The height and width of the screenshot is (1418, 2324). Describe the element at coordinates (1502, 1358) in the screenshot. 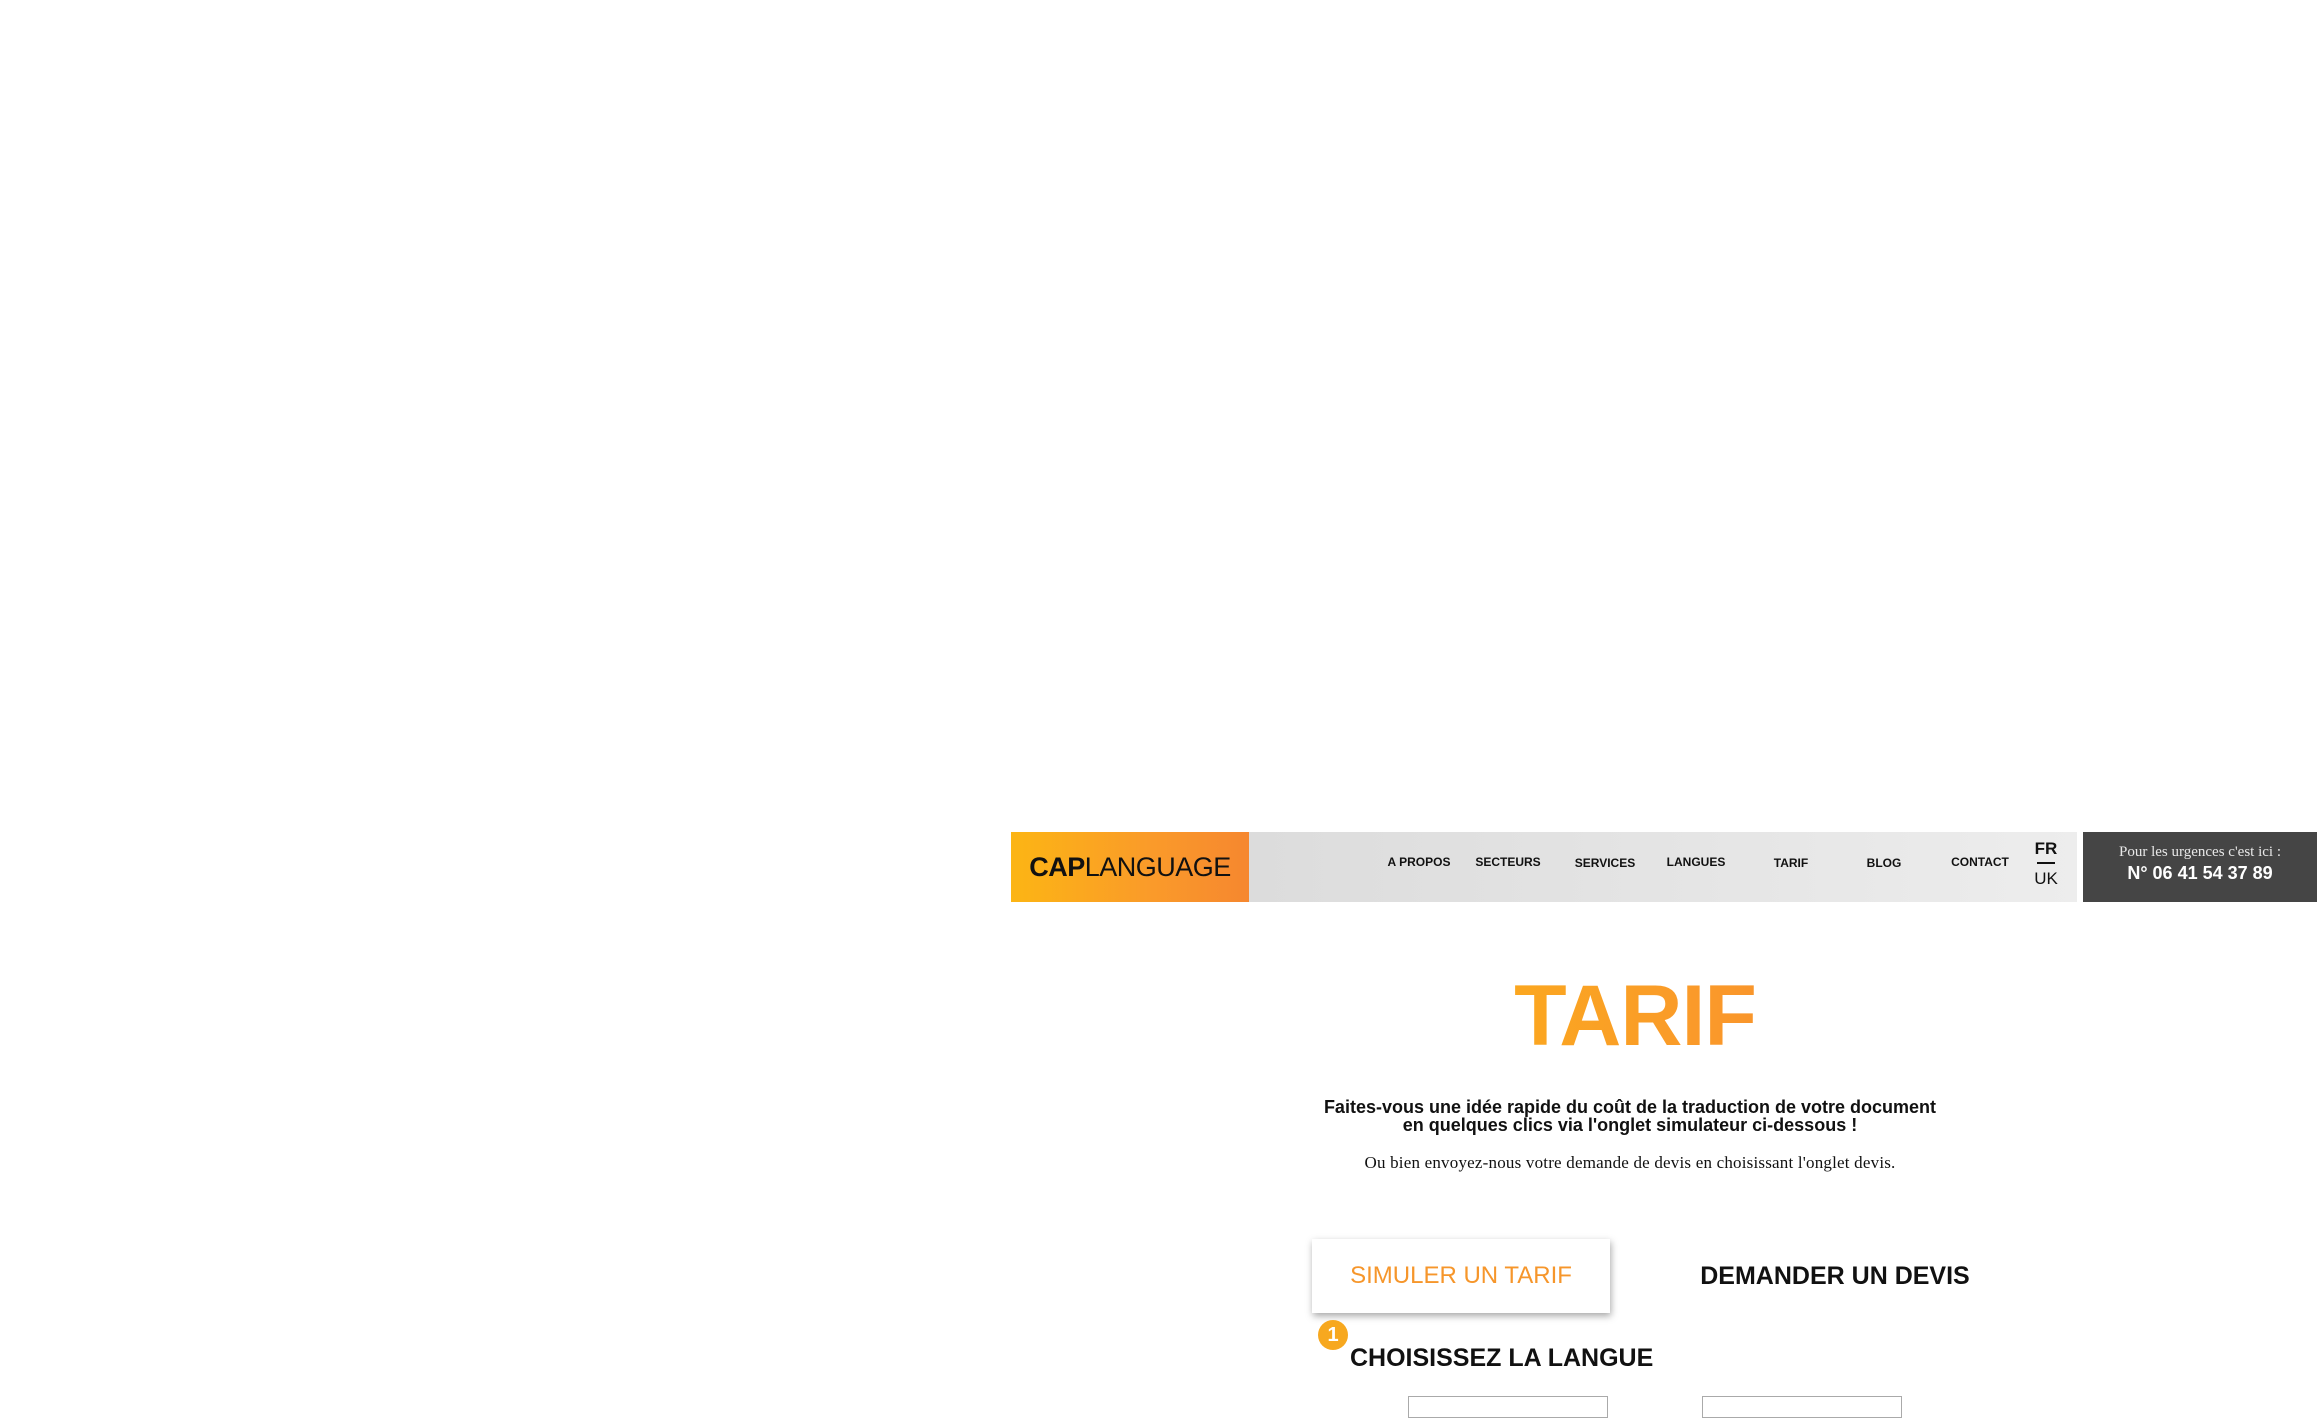

I see `step-title: CHOISISSEZ LA LANGUE` at that location.